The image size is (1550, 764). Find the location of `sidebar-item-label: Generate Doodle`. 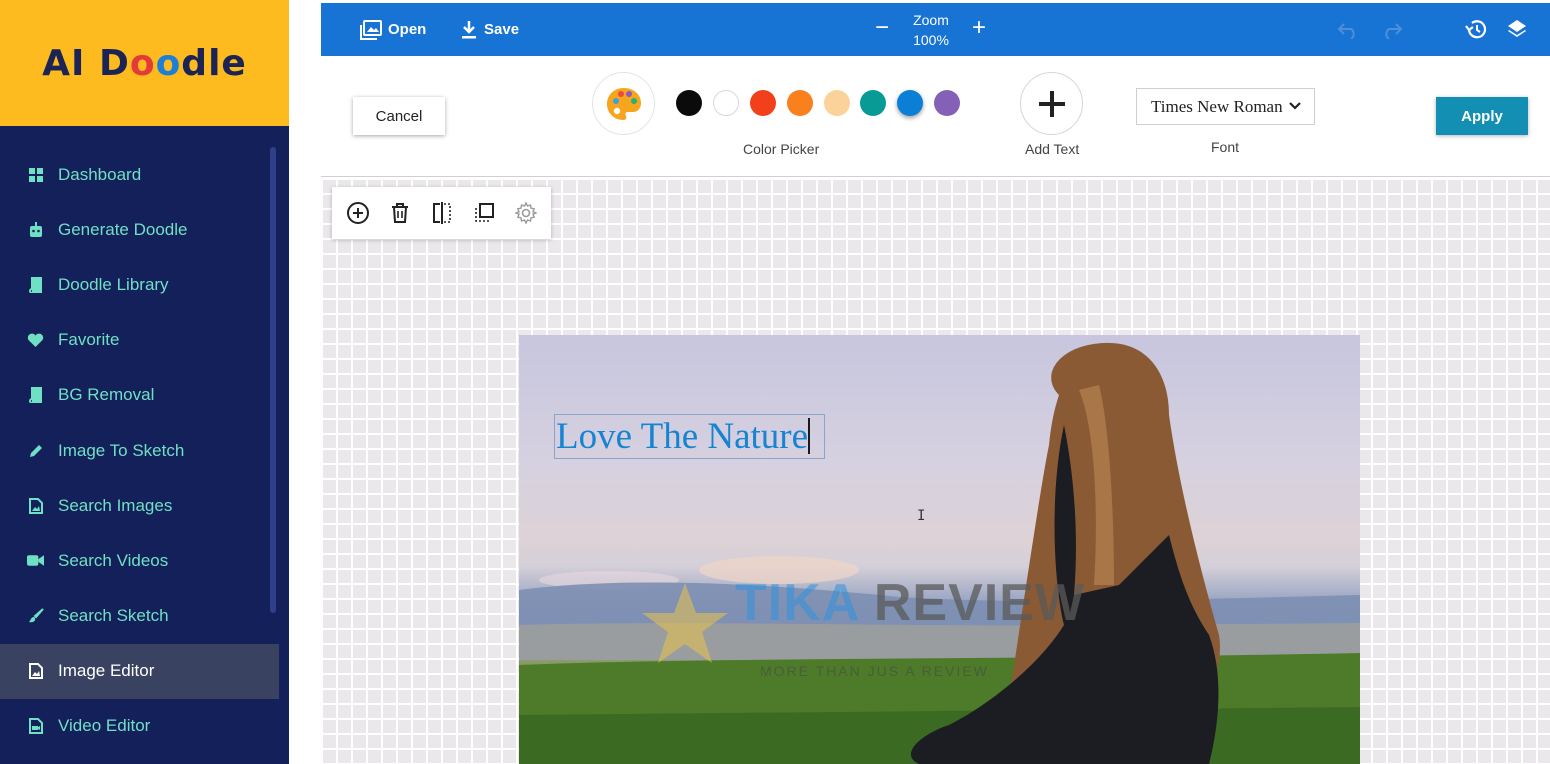

sidebar-item-label: Generate Doodle is located at coordinates (123, 229).